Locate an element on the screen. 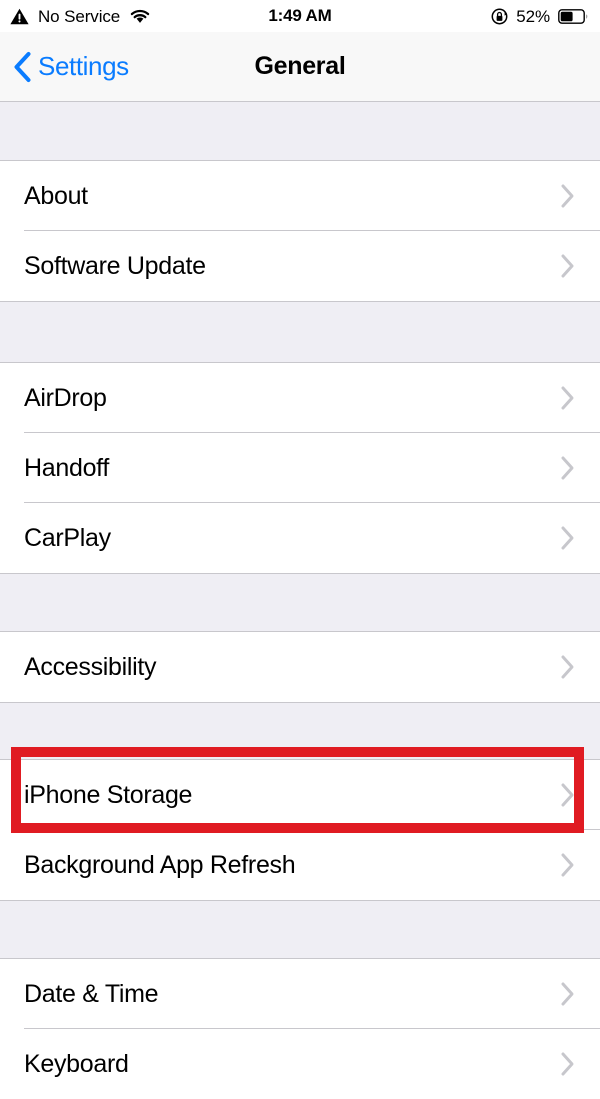 Image resolution: width=600 pixels, height=1099 pixels. status-bar-left: No Service is located at coordinates (80, 16).